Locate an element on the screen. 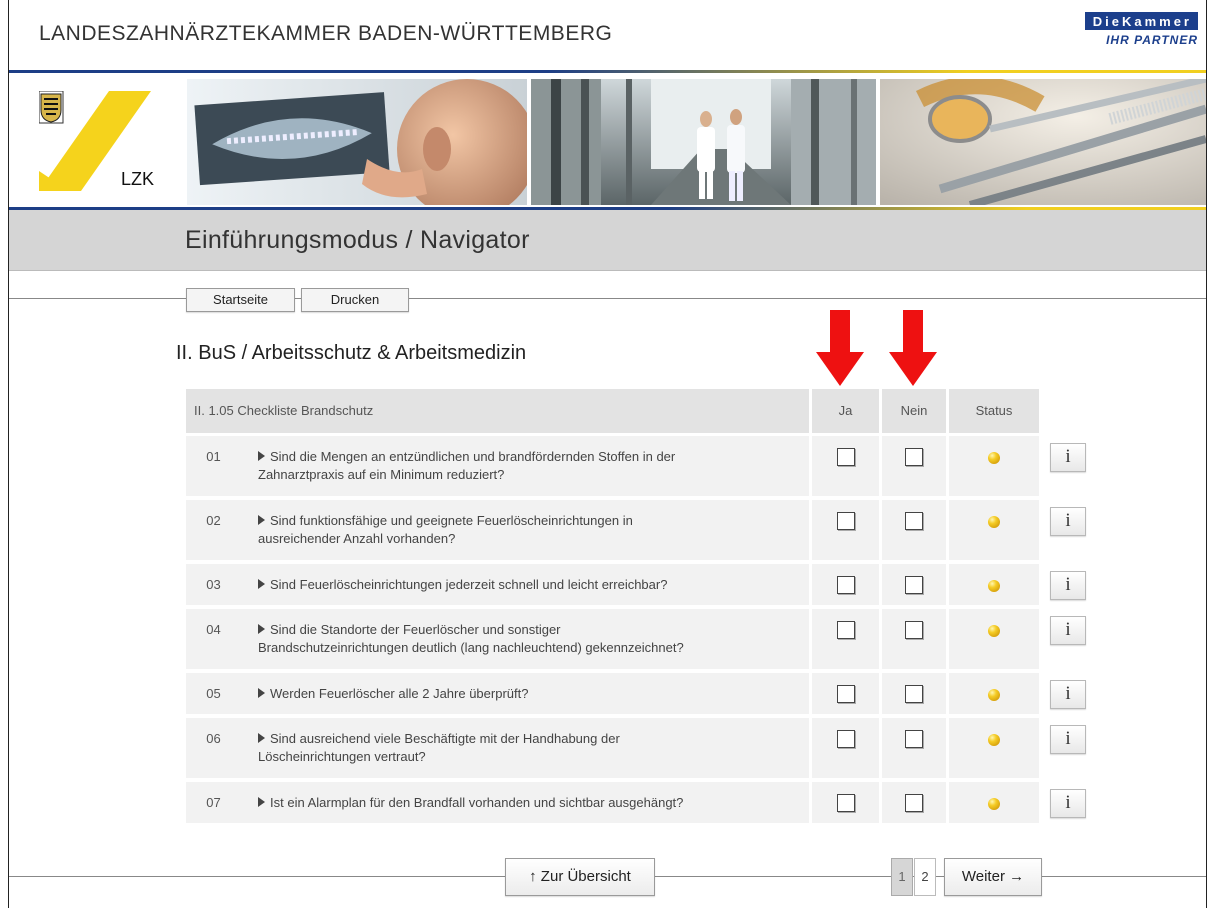 This screenshot has height=908, width=1207. column-status-header: Status is located at coordinates (994, 410).